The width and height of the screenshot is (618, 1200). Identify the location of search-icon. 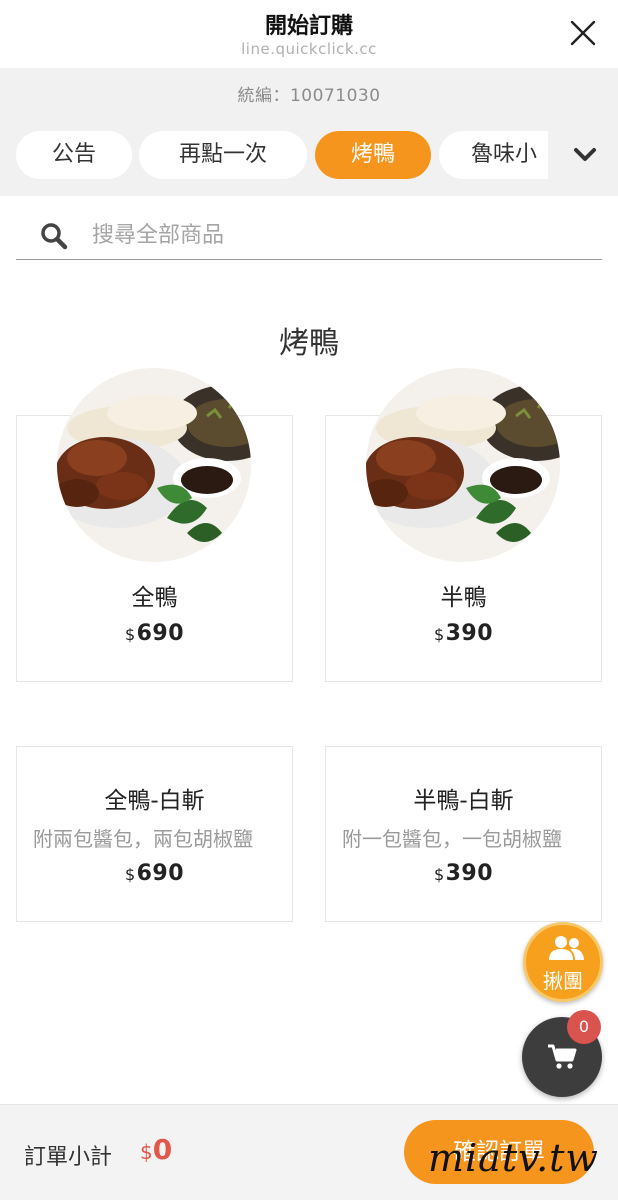
(54, 236).